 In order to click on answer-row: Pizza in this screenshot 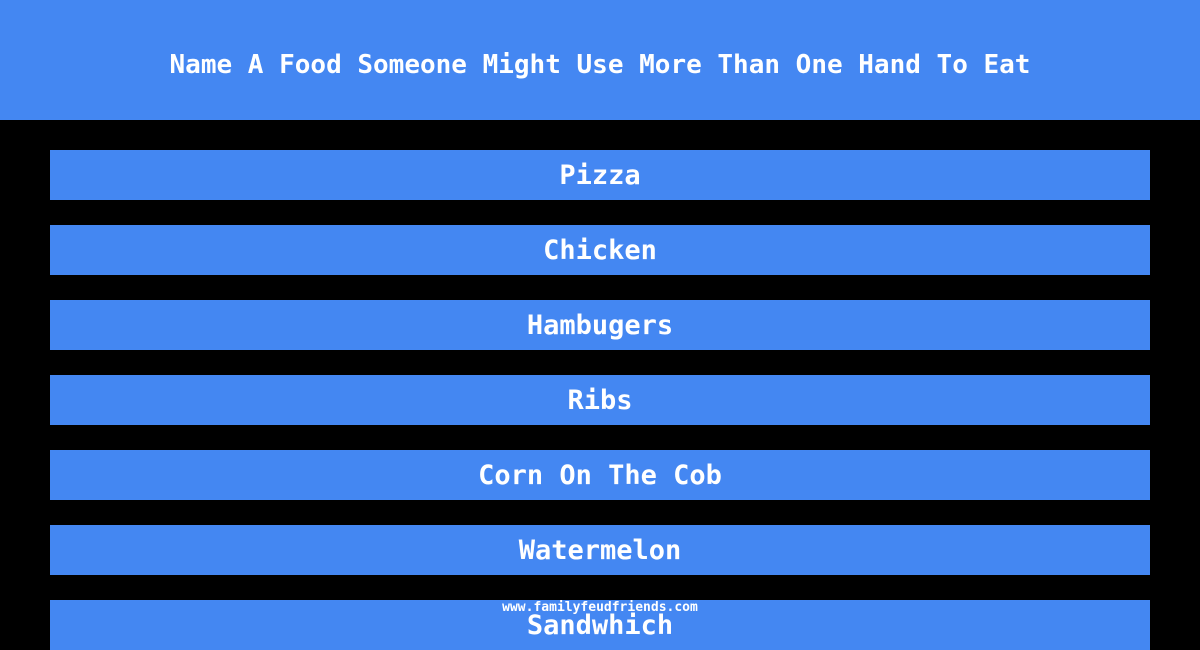, I will do `click(600, 175)`.